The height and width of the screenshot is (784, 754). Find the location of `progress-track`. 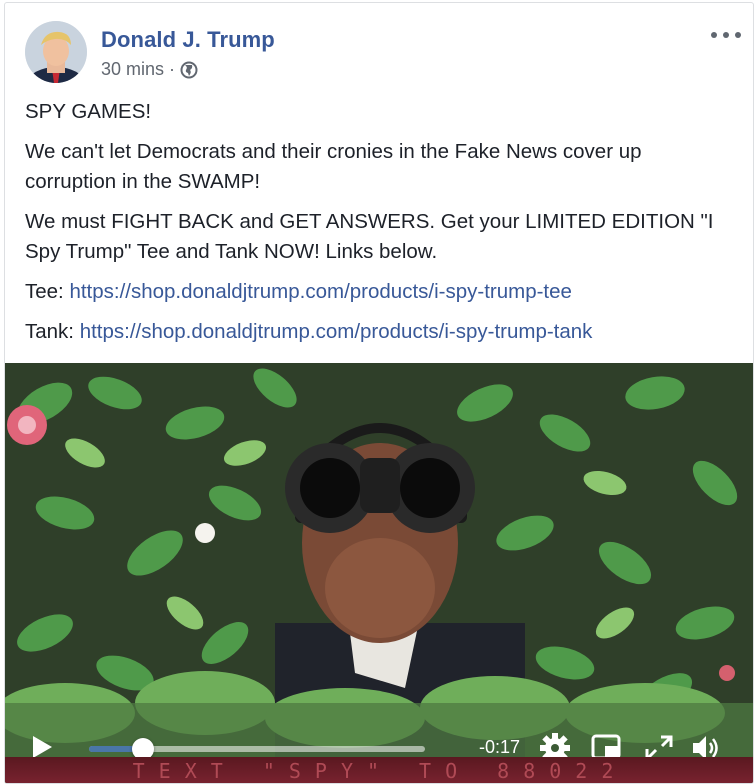

progress-track is located at coordinates (257, 749).